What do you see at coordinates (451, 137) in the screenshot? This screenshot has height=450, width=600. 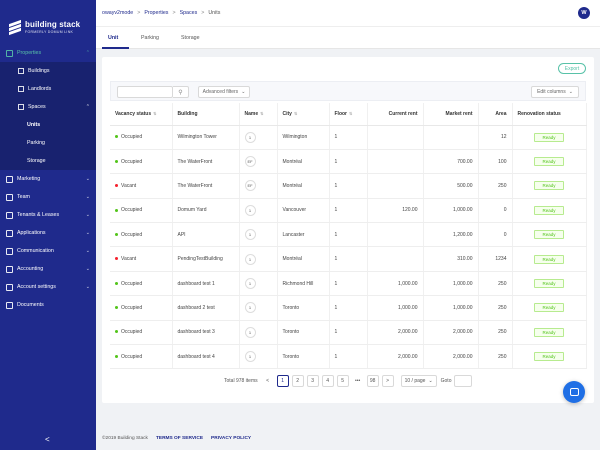 I see `market-rent-cell` at bounding box center [451, 137].